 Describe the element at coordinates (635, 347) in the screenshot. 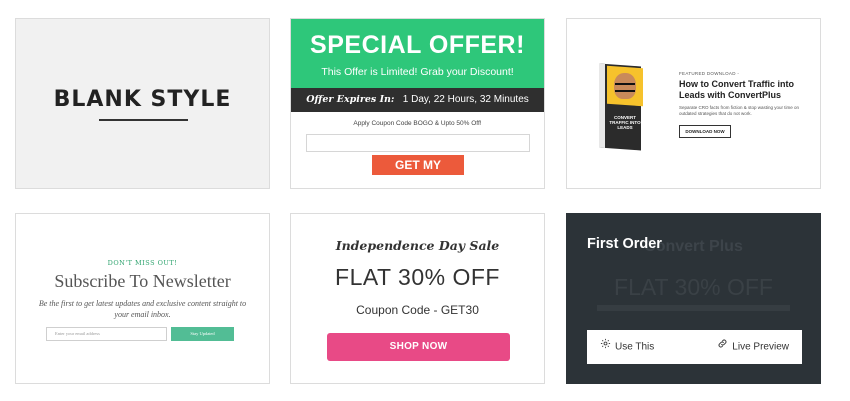

I see `use-this-label: Use This` at that location.